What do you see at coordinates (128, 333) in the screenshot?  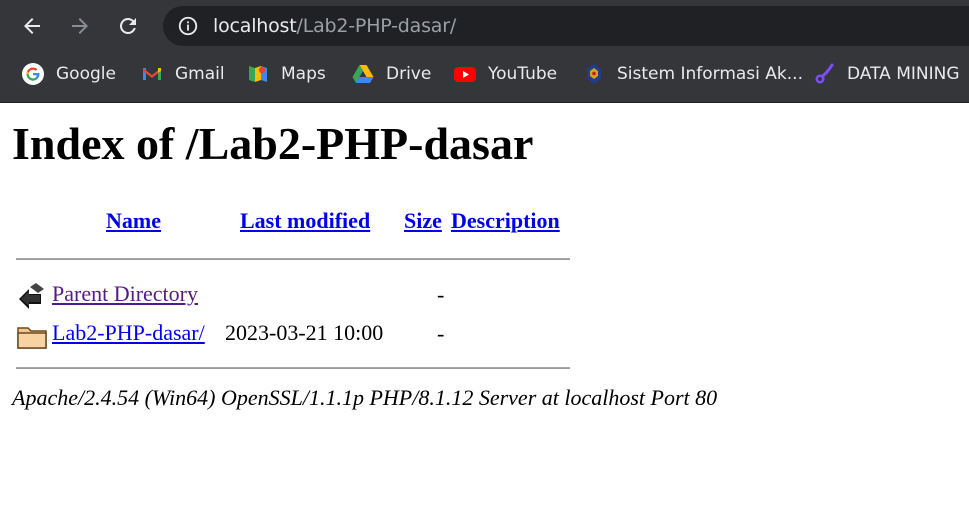 I see `folder-link: Lab2-PHP-dasar/` at bounding box center [128, 333].